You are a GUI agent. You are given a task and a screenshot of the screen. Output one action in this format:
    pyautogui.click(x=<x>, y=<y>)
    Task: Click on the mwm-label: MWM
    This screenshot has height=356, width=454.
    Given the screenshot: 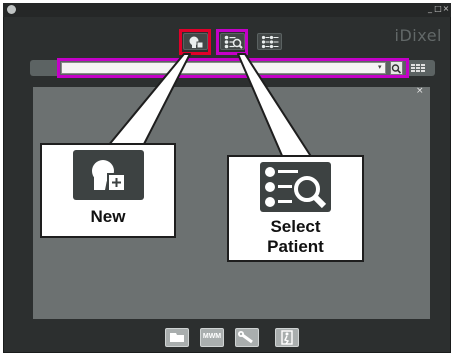 What is the action you would take?
    pyautogui.click(x=212, y=336)
    